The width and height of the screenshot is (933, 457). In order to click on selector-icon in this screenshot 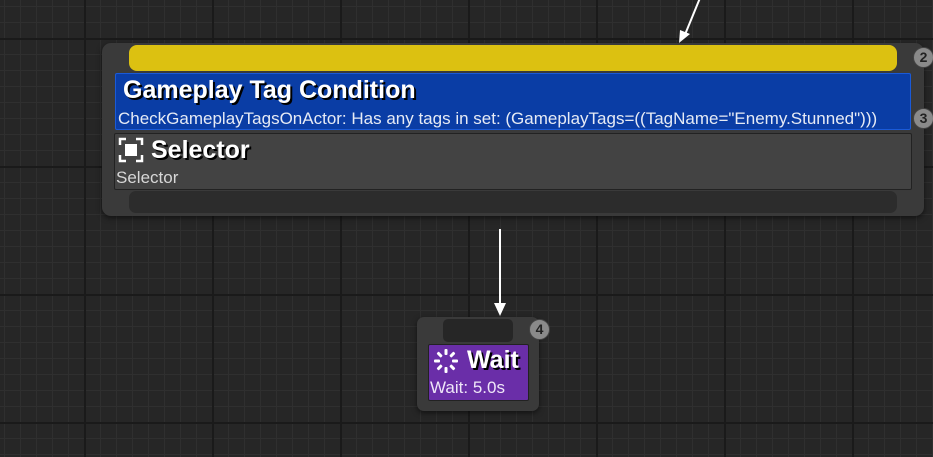, I will do `click(131, 150)`.